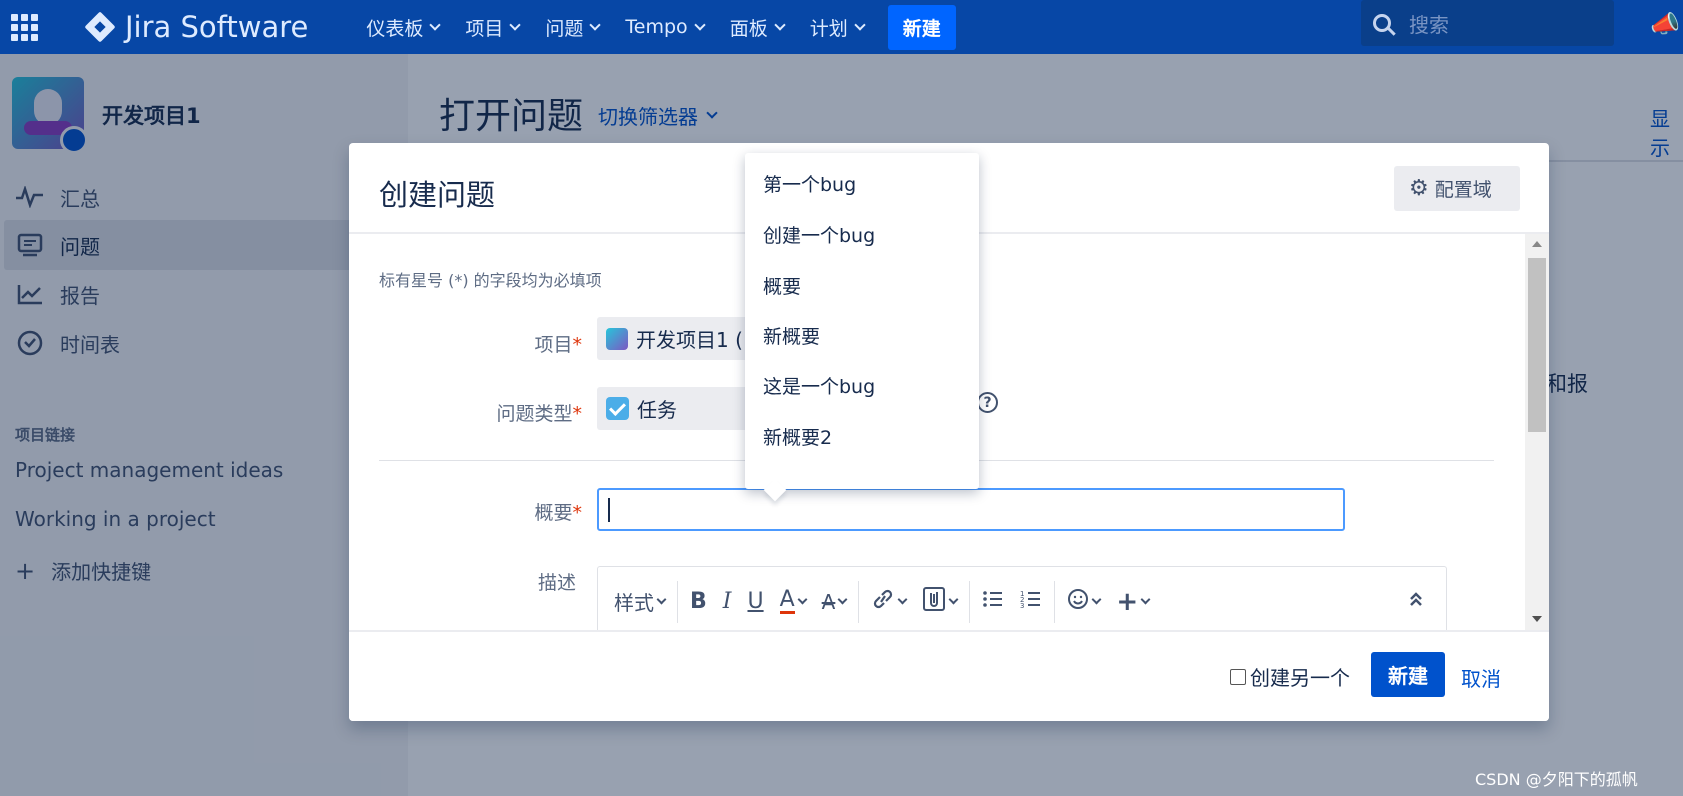 The height and width of the screenshot is (796, 1683). What do you see at coordinates (934, 602) in the screenshot?
I see `attachment-icon` at bounding box center [934, 602].